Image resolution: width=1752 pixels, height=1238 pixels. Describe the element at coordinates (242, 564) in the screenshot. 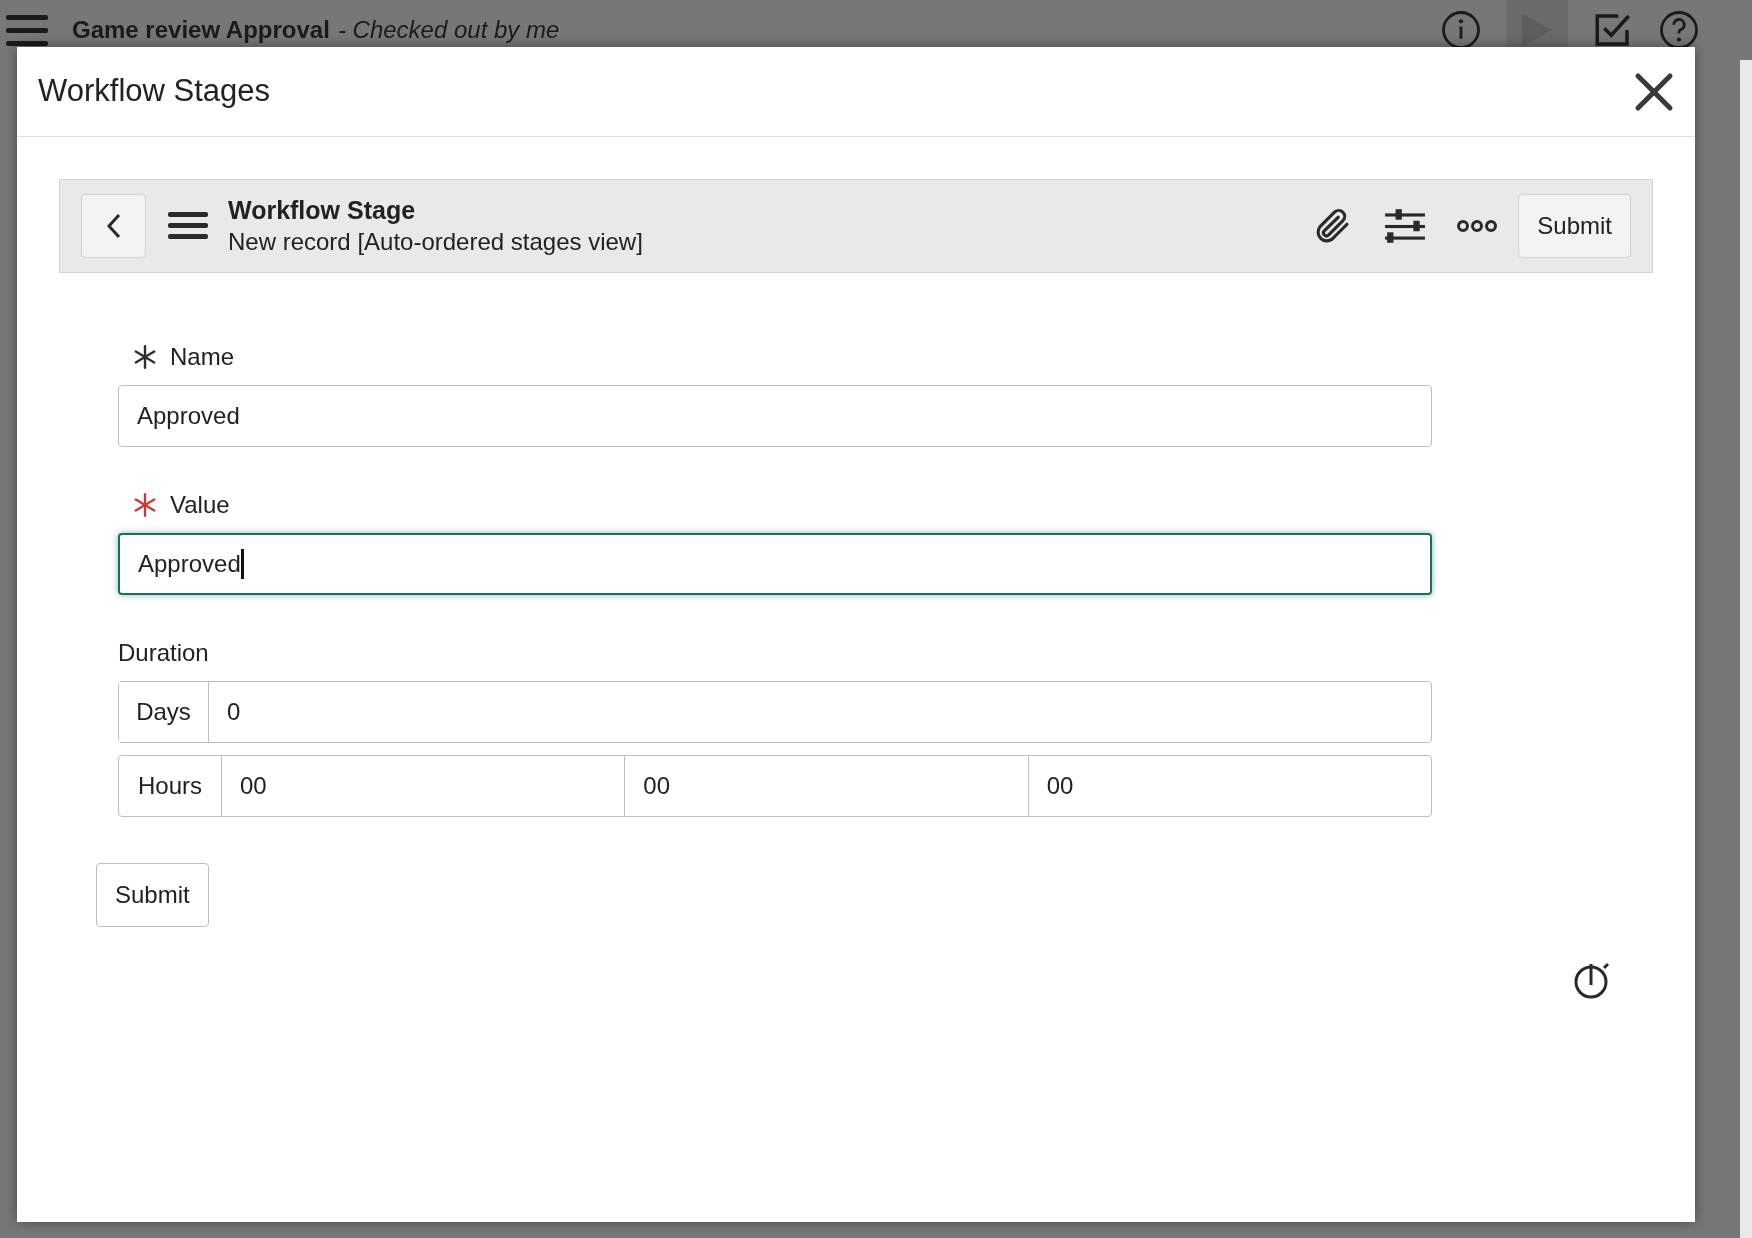

I see `text-cursor` at that location.